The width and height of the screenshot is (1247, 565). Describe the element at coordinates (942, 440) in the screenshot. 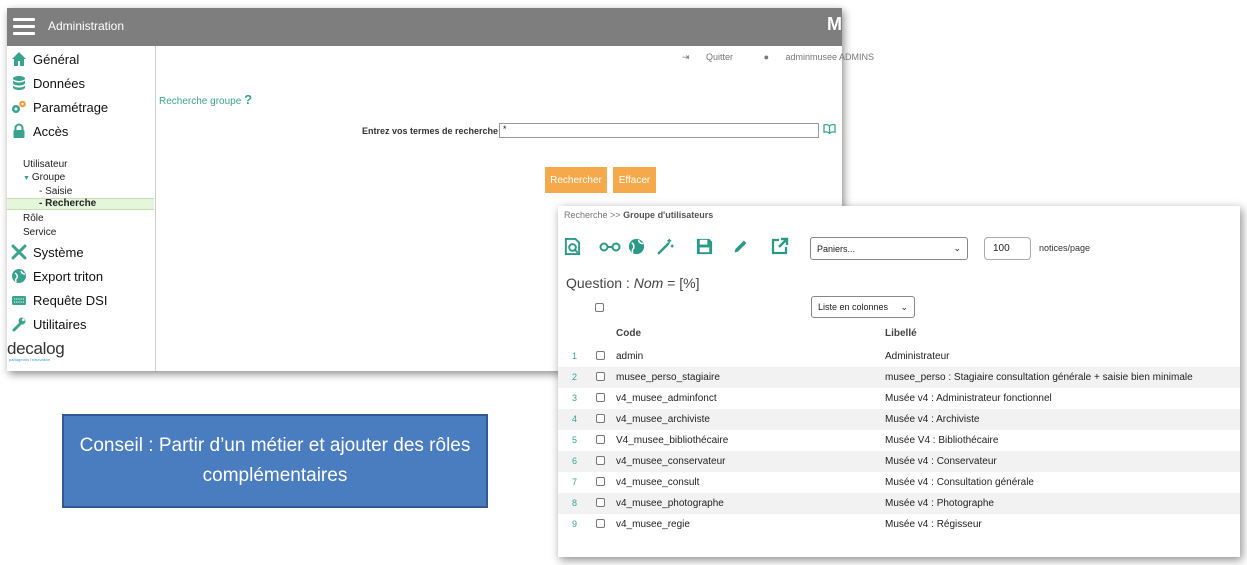

I see `row-libelle: Musée V4 : Bibliothécaire` at that location.